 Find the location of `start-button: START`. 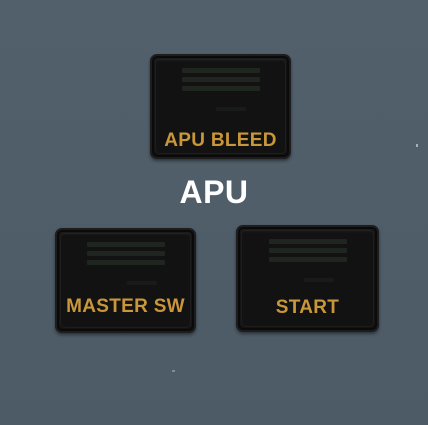

start-button: START is located at coordinates (307, 278).